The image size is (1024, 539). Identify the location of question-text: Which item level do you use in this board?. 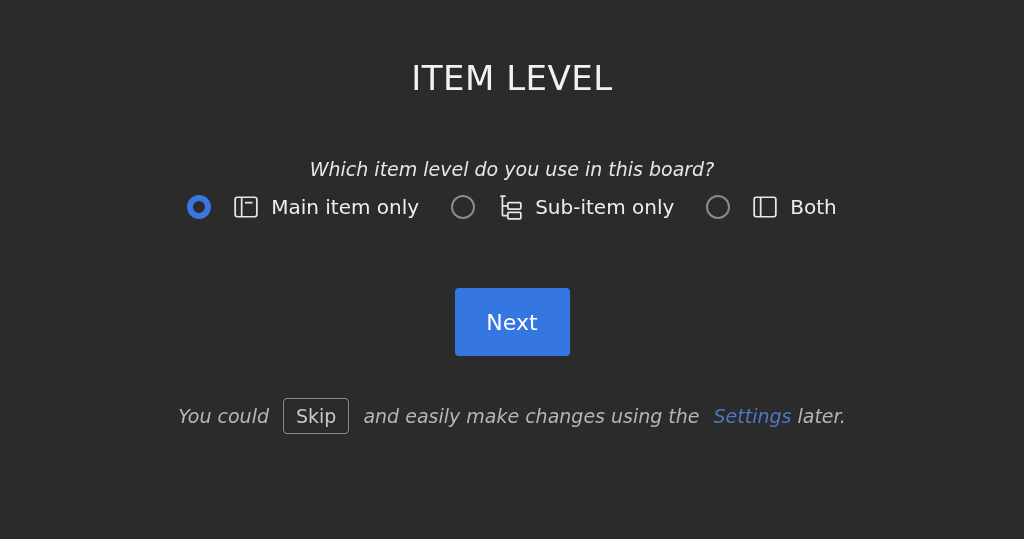
(512, 169).